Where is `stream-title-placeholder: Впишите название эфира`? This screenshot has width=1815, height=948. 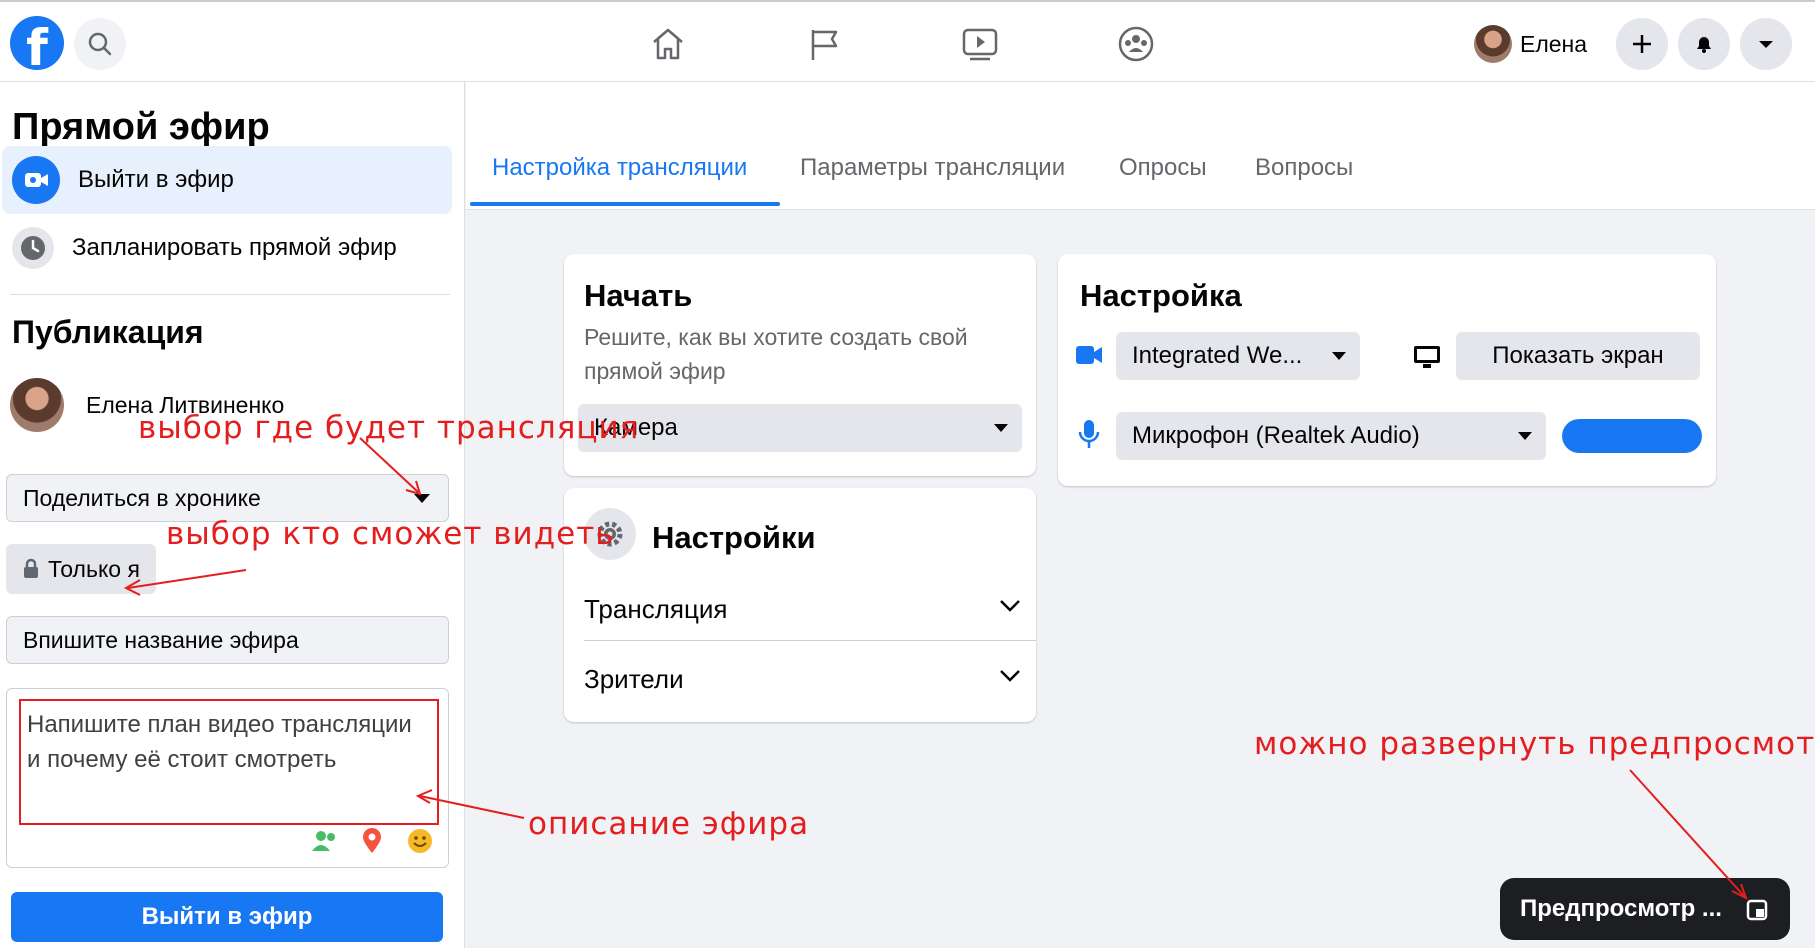
stream-title-placeholder: Впишите название эфира is located at coordinates (161, 639).